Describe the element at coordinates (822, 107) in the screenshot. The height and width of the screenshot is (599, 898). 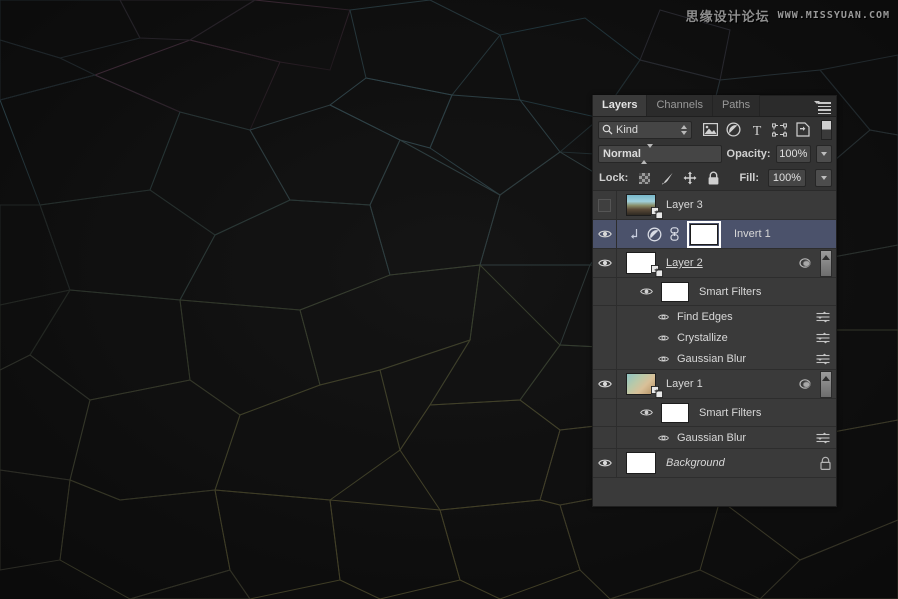
I see `panel-menu-icon` at that location.